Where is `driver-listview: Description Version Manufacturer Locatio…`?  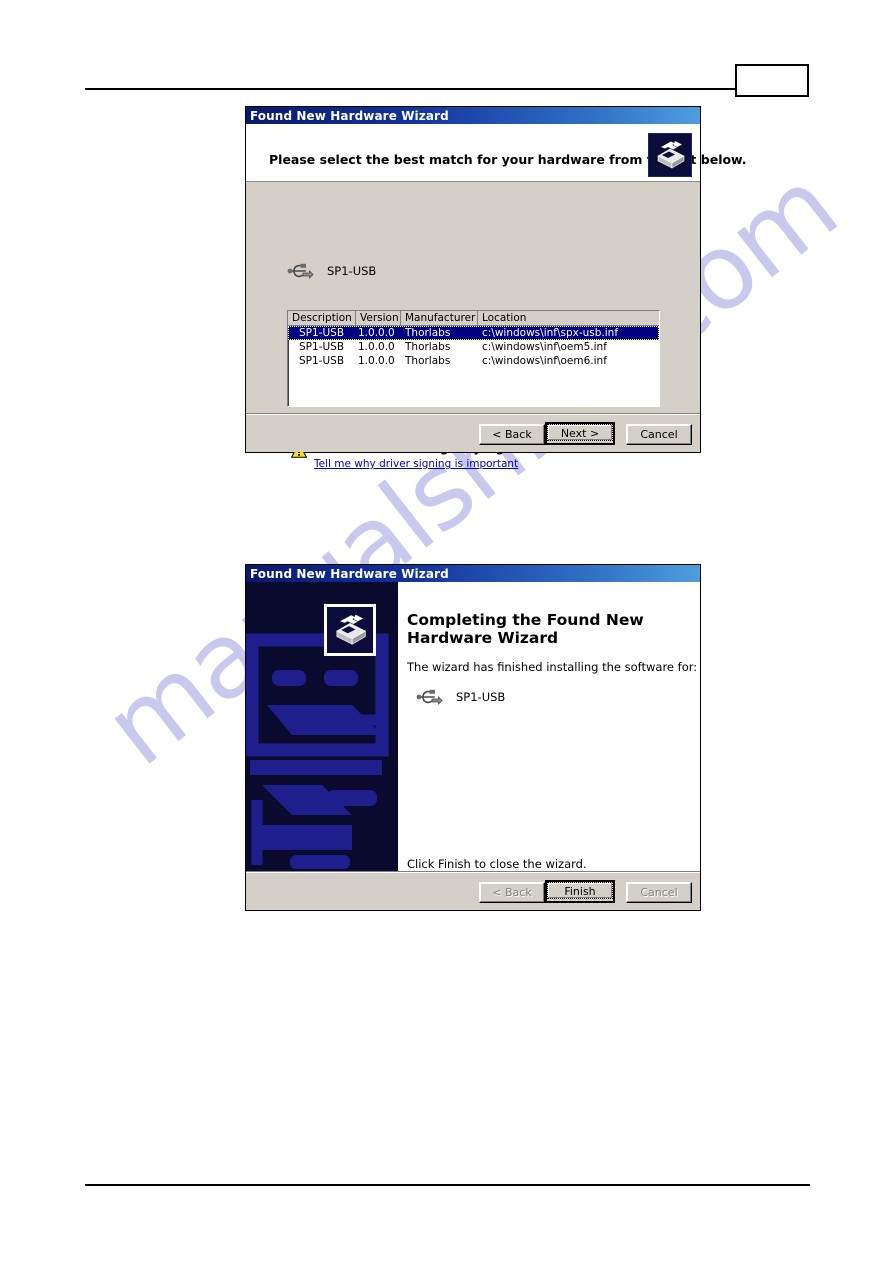
driver-listview: Description Version Manufacturer Locatio… is located at coordinates (473, 358).